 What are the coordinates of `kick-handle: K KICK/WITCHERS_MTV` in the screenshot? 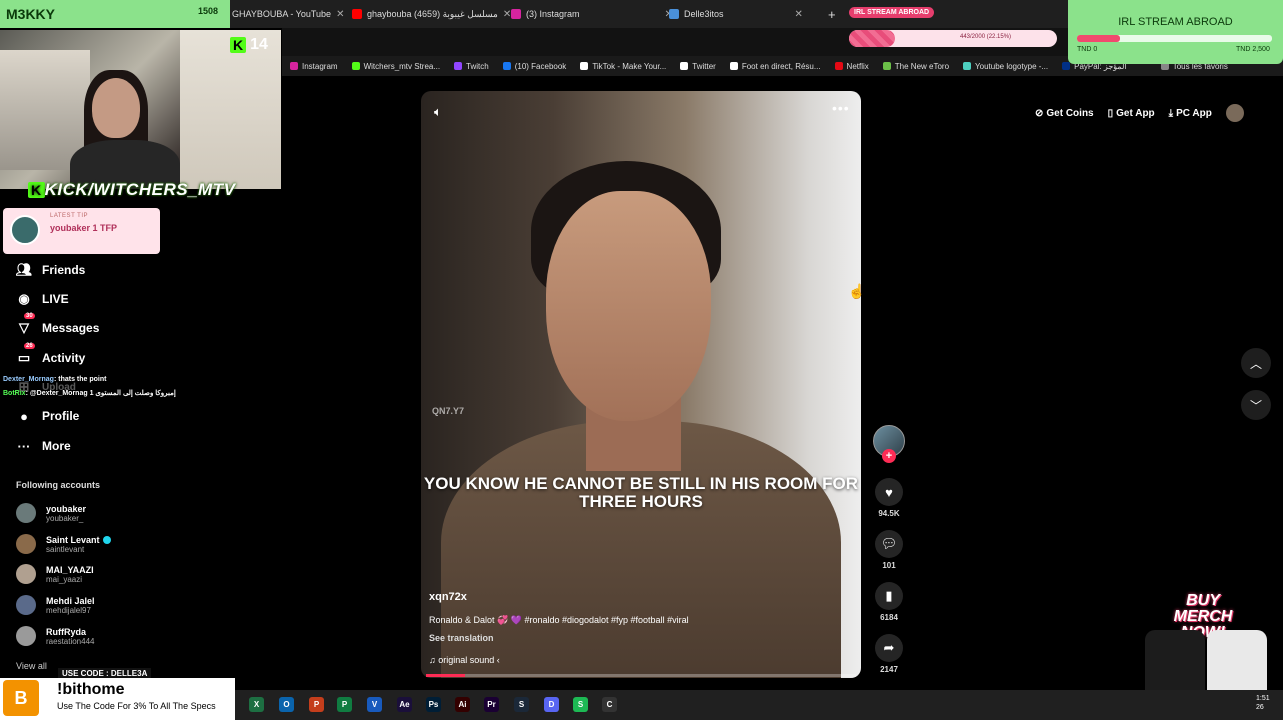 It's located at (131, 190).